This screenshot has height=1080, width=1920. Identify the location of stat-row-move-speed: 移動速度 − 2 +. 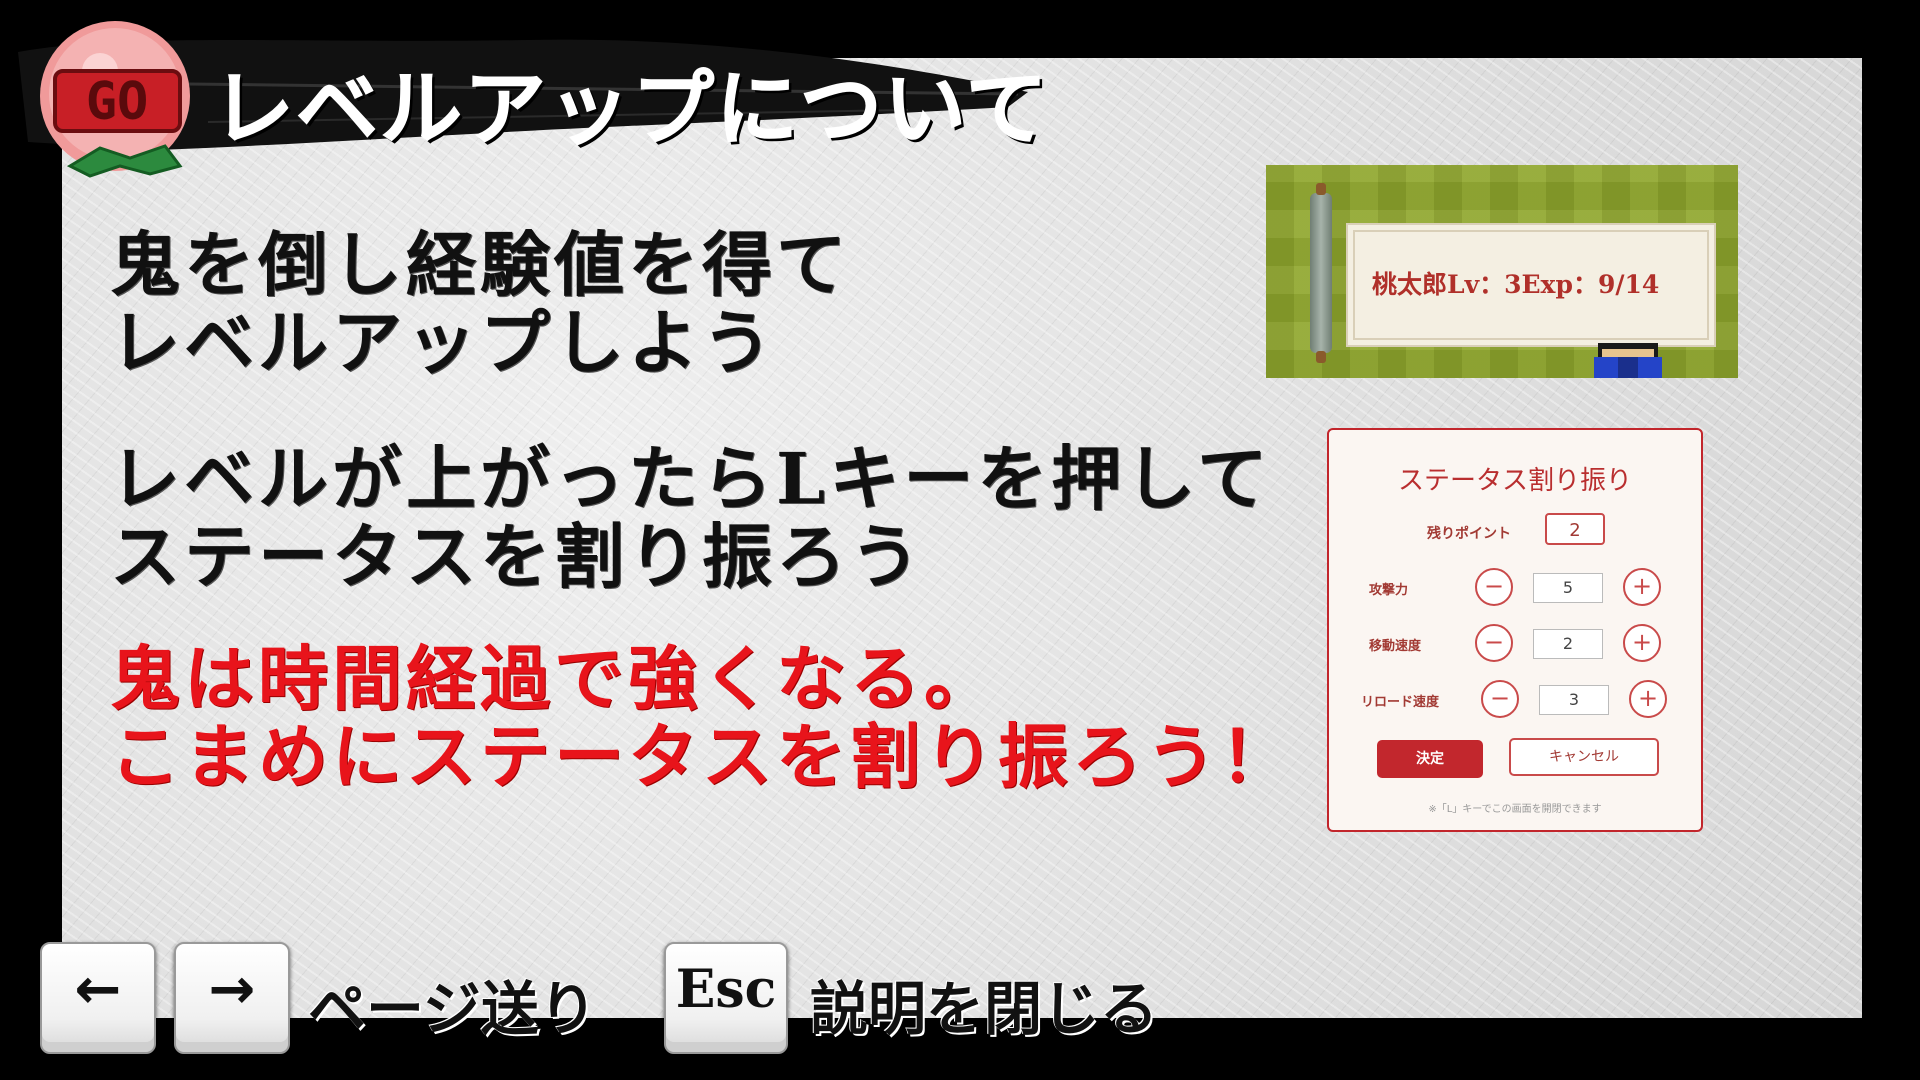
(1515, 644).